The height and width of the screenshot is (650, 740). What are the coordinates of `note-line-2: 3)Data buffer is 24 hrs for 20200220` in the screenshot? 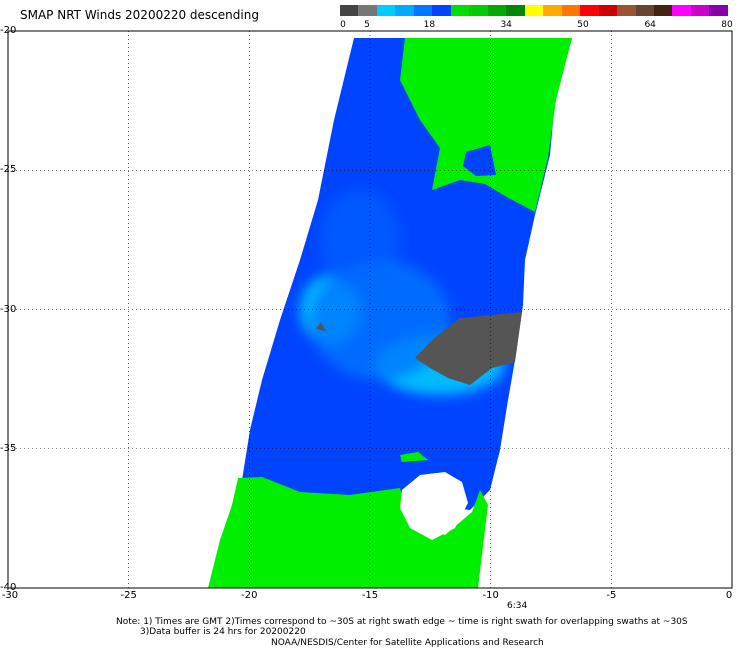 It's located at (223, 632).